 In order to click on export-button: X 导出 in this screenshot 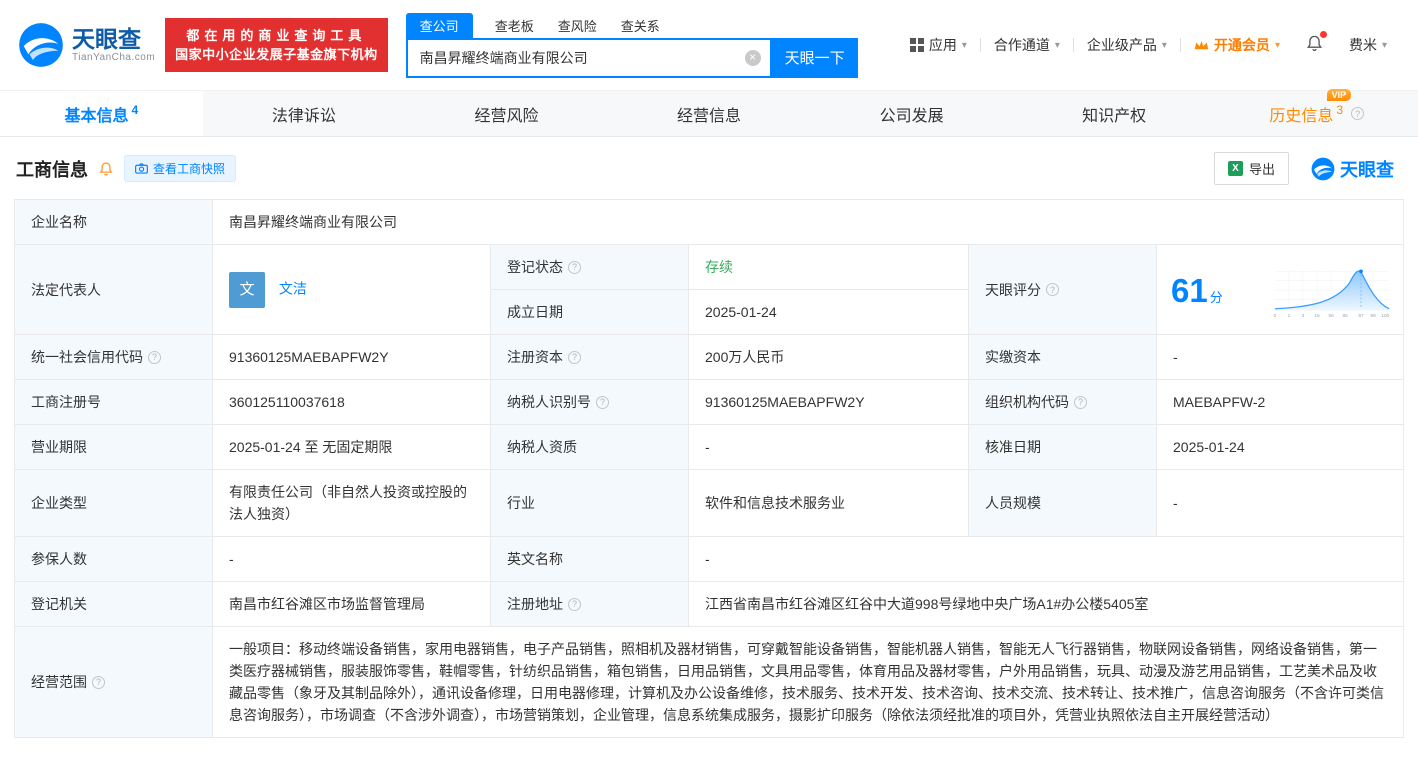, I will do `click(1251, 168)`.